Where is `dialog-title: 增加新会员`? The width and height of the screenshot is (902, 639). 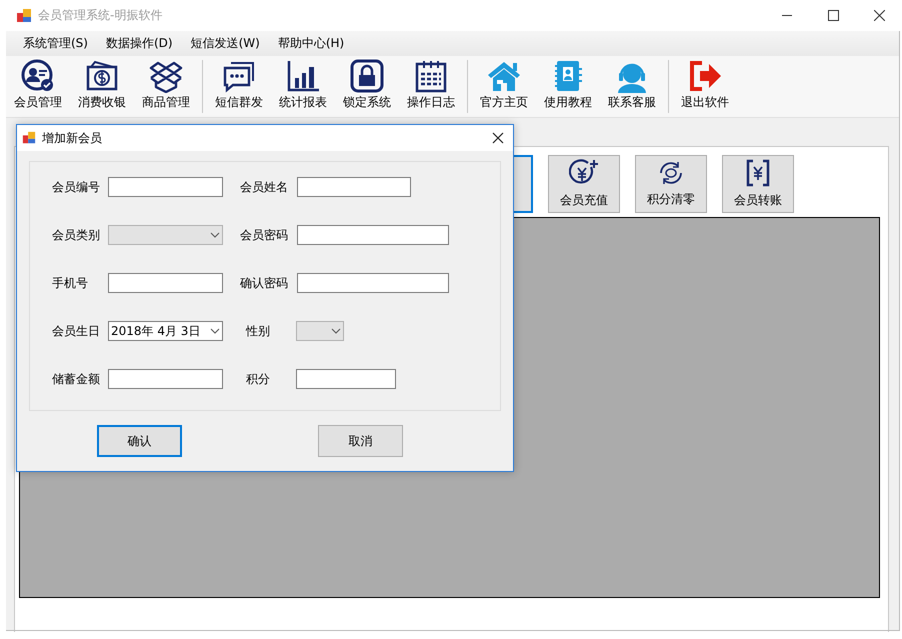 dialog-title: 增加新会员 is located at coordinates (72, 138).